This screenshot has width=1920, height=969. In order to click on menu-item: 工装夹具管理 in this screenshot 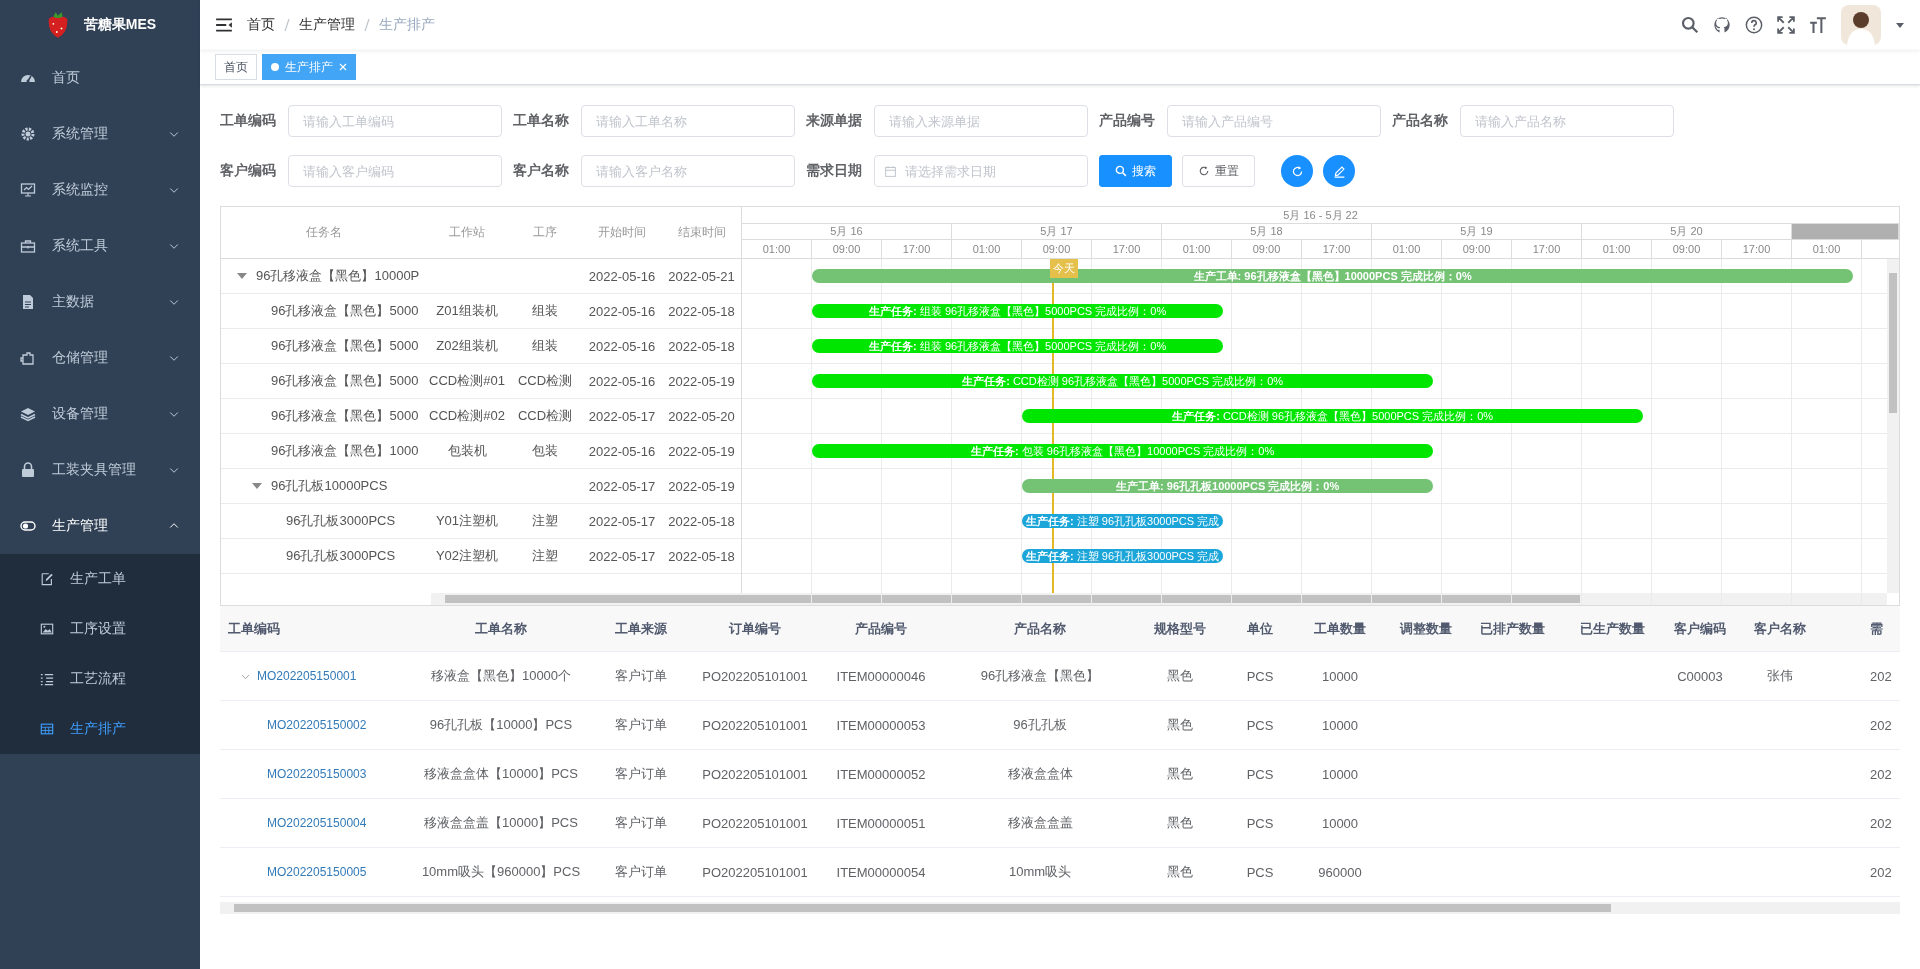, I will do `click(100, 470)`.